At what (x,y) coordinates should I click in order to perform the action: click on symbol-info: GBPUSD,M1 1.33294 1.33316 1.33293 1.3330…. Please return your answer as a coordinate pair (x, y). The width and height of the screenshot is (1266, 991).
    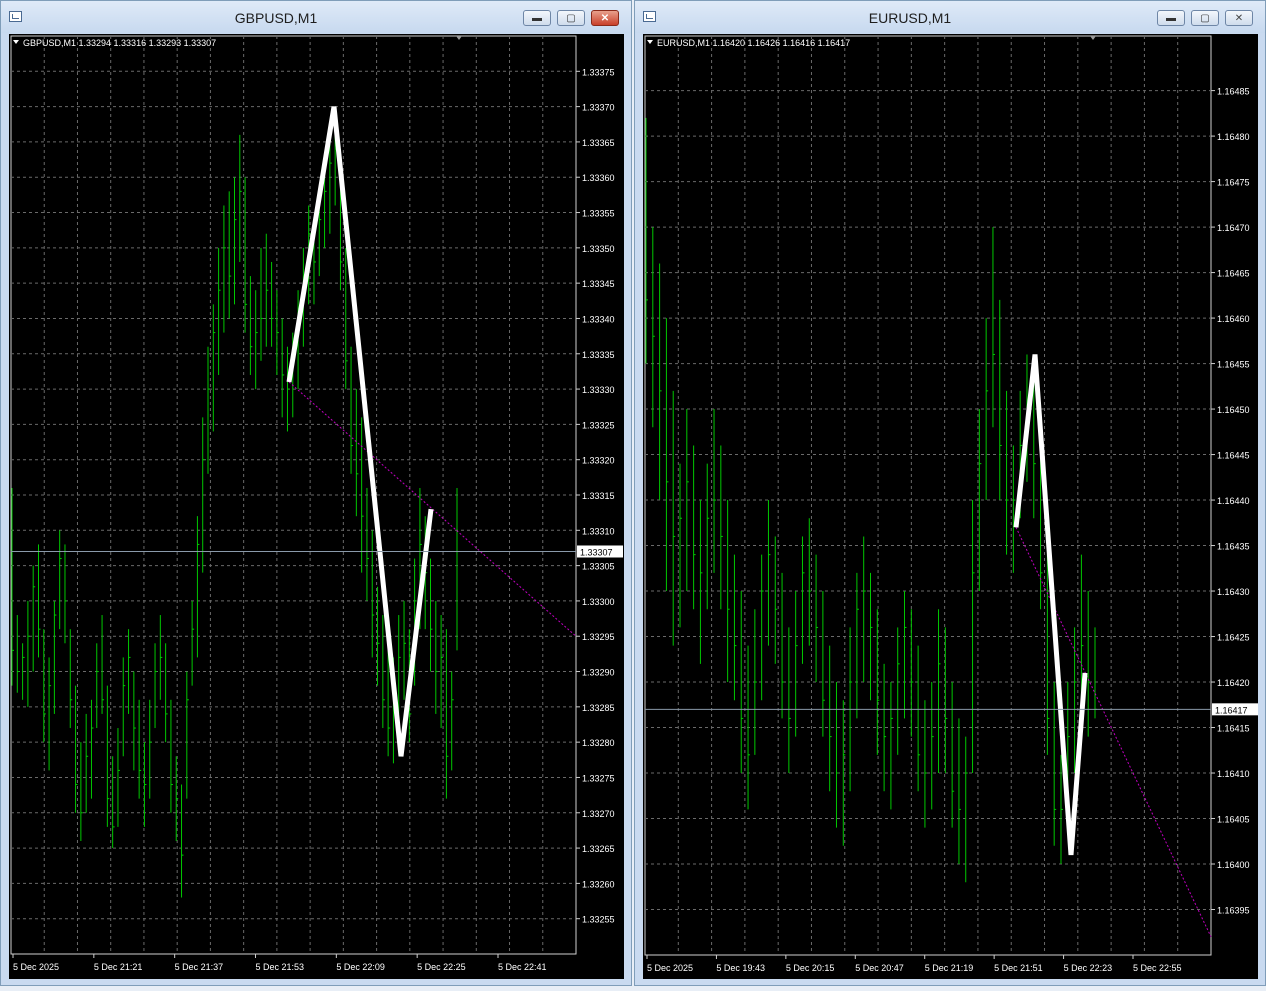
    Looking at the image, I should click on (119, 43).